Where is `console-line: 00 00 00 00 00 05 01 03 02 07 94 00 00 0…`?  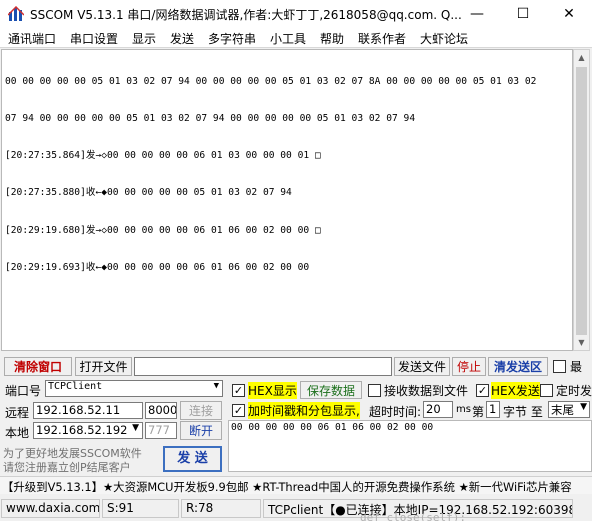
console-line: 00 00 00 00 00 05 01 03 02 07 94 00 00 0… is located at coordinates (271, 81).